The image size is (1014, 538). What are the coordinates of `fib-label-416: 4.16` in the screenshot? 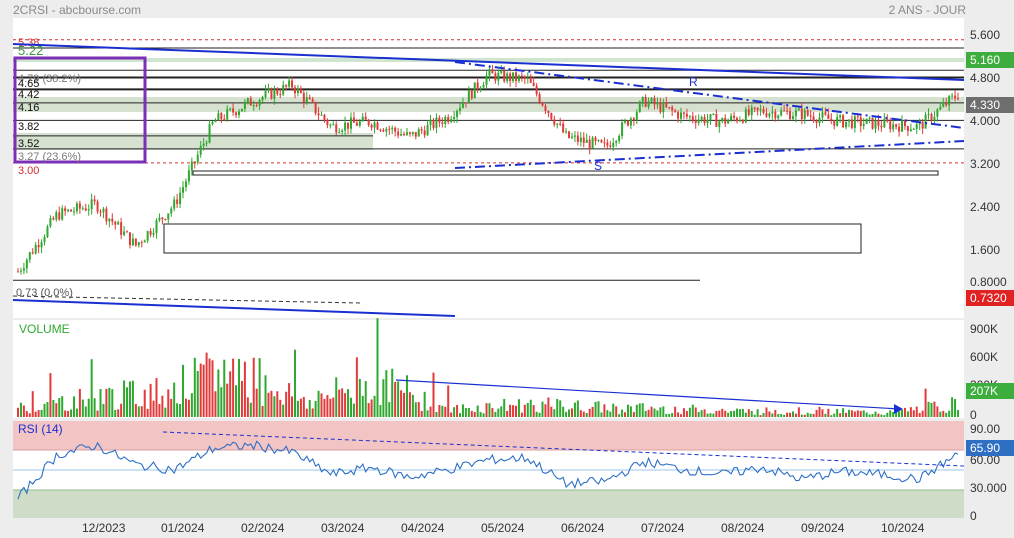 It's located at (28, 108).